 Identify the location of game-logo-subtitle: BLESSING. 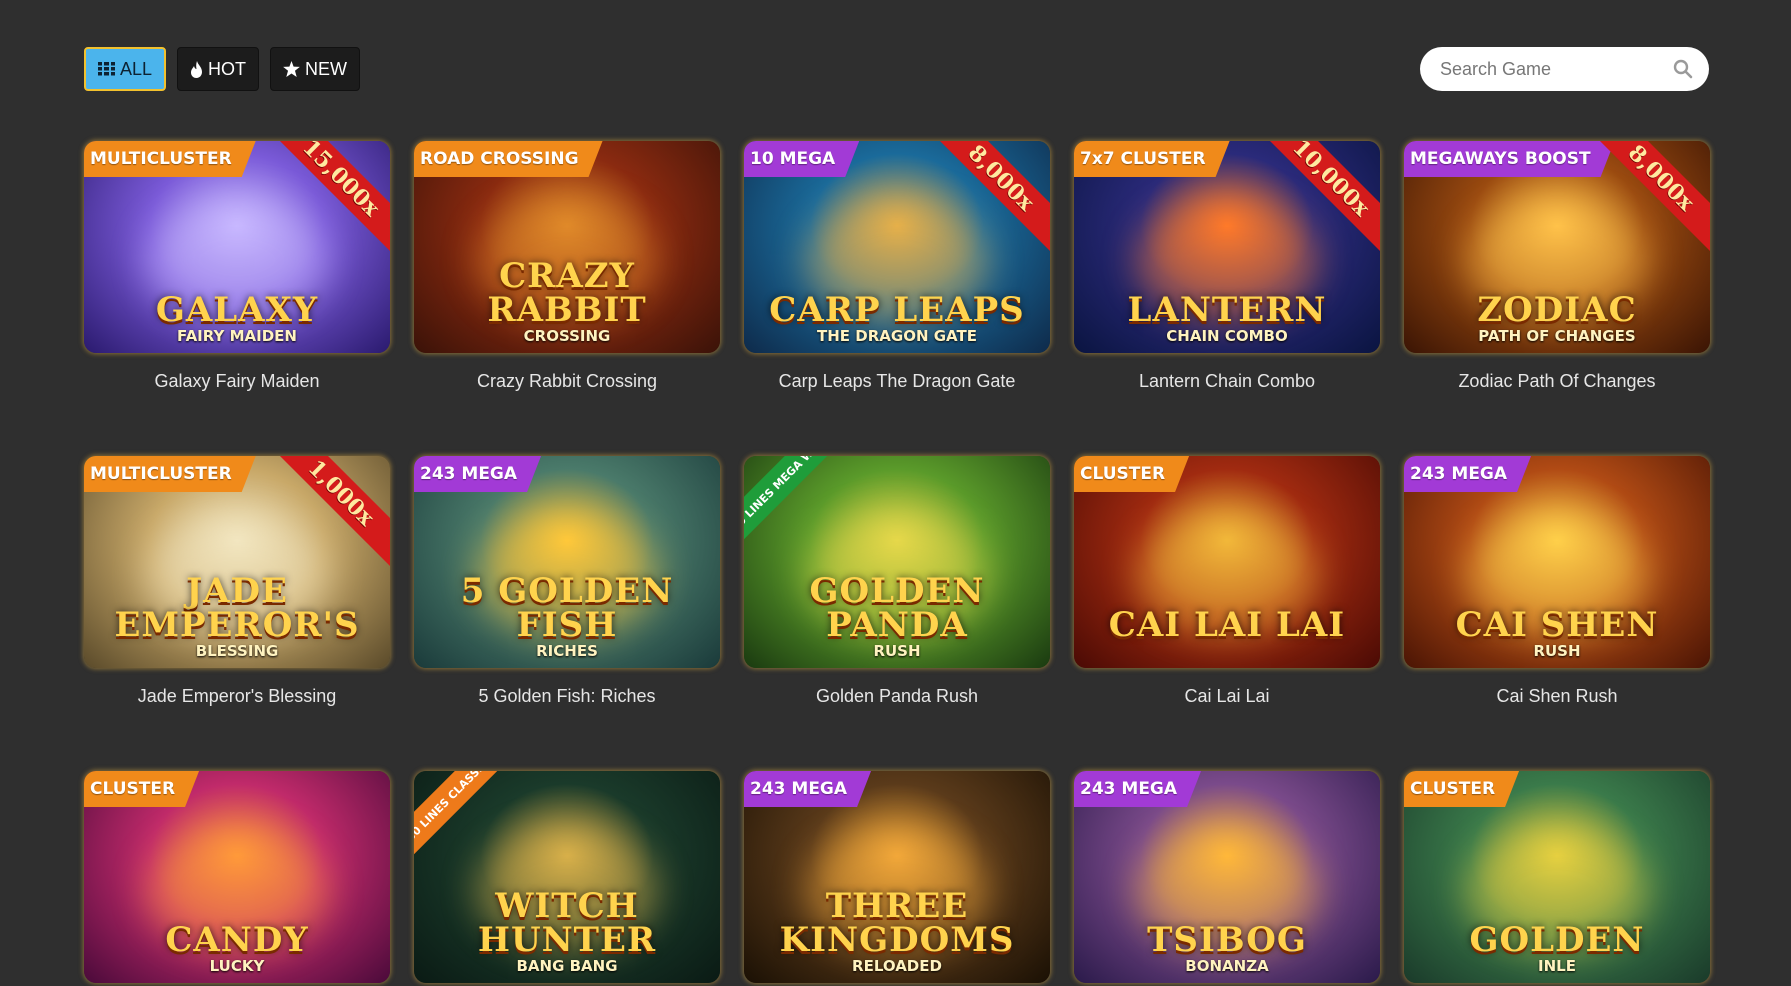
(237, 651).